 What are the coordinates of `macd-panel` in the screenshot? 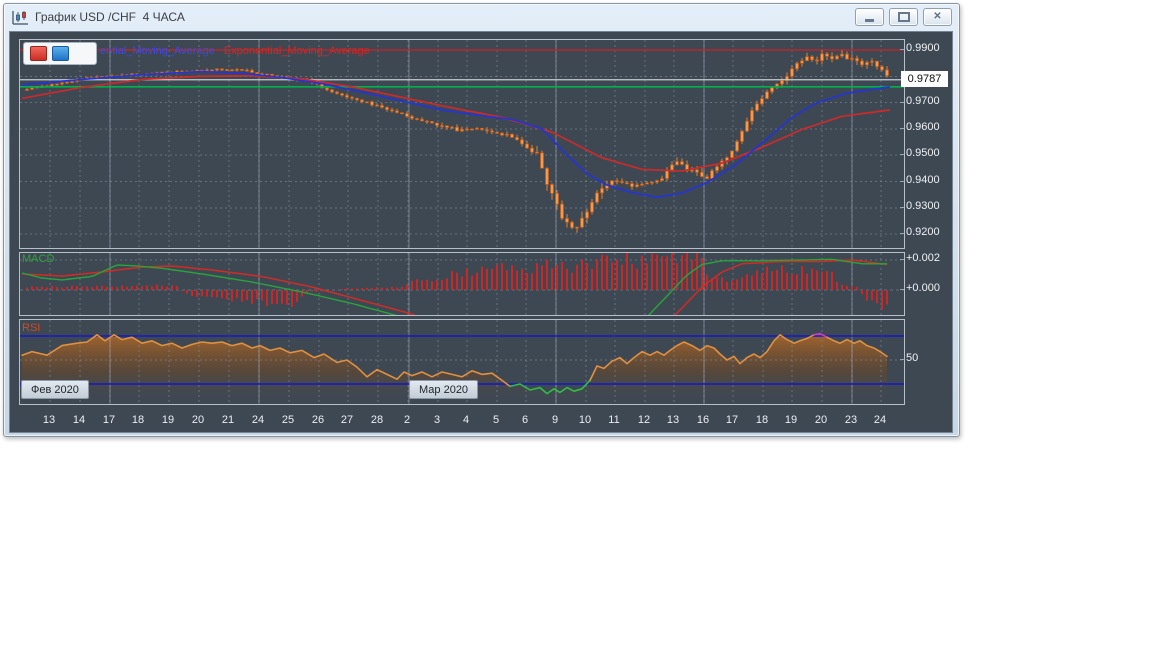 It's located at (462, 284).